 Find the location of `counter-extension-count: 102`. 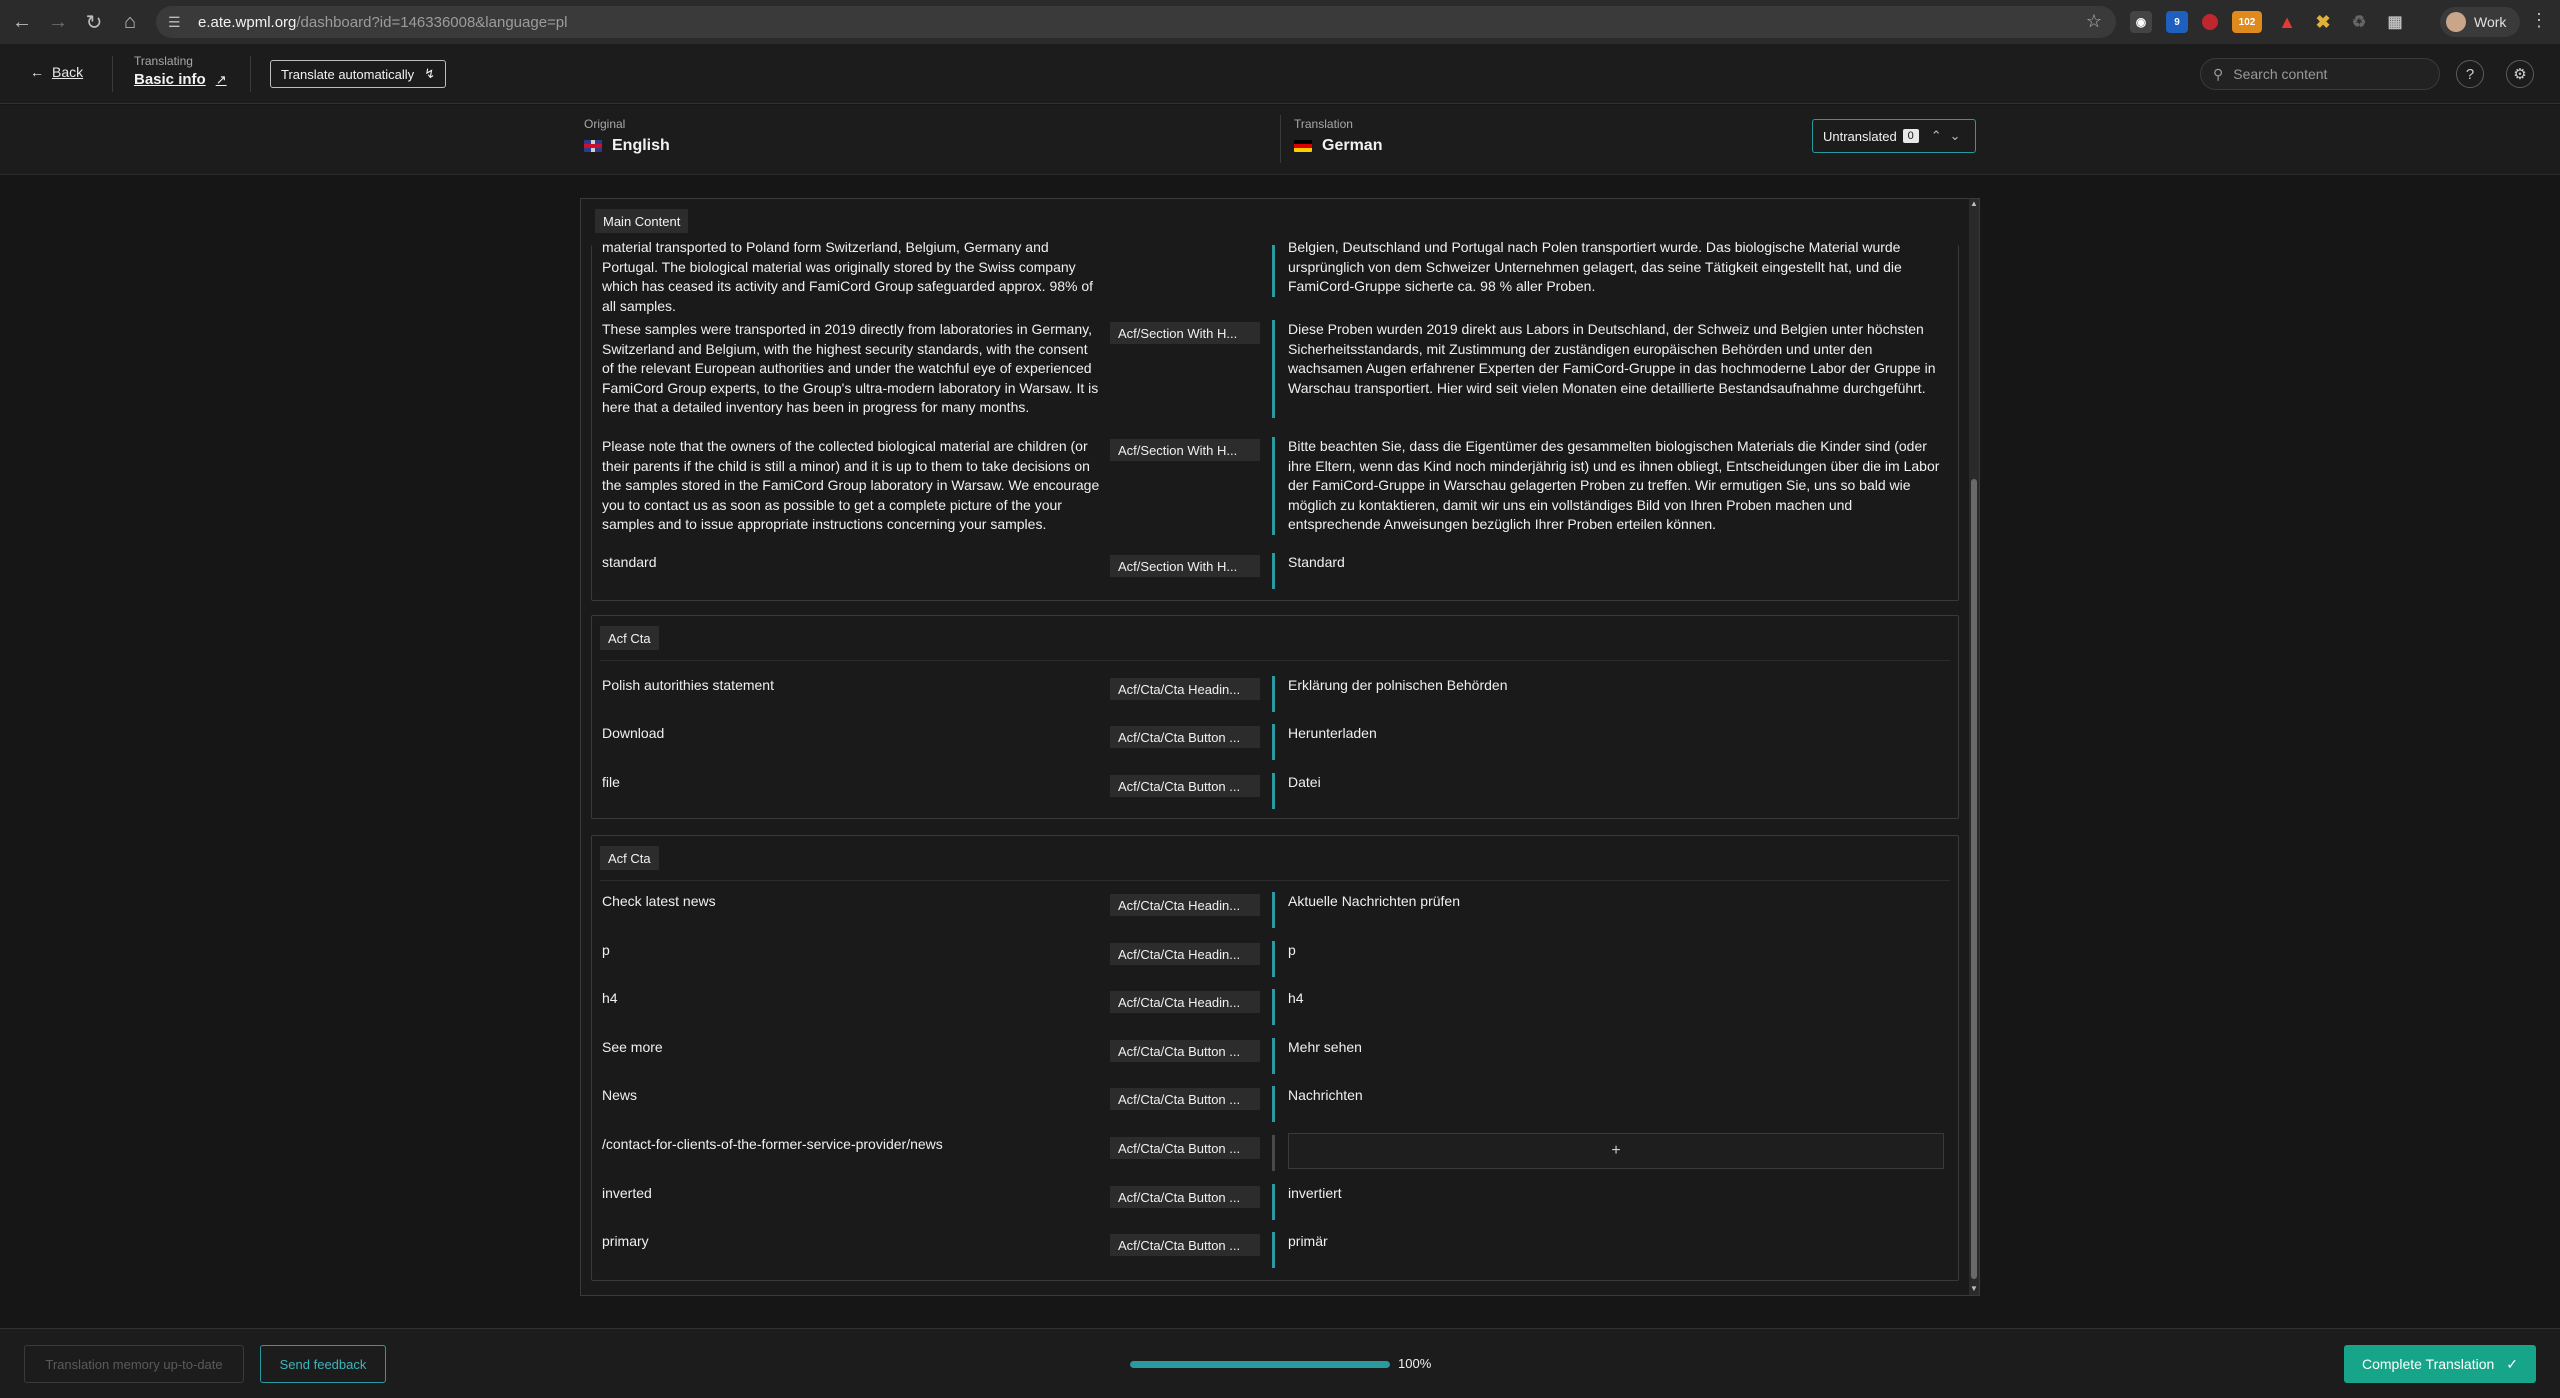

counter-extension-count: 102 is located at coordinates (2247, 22).